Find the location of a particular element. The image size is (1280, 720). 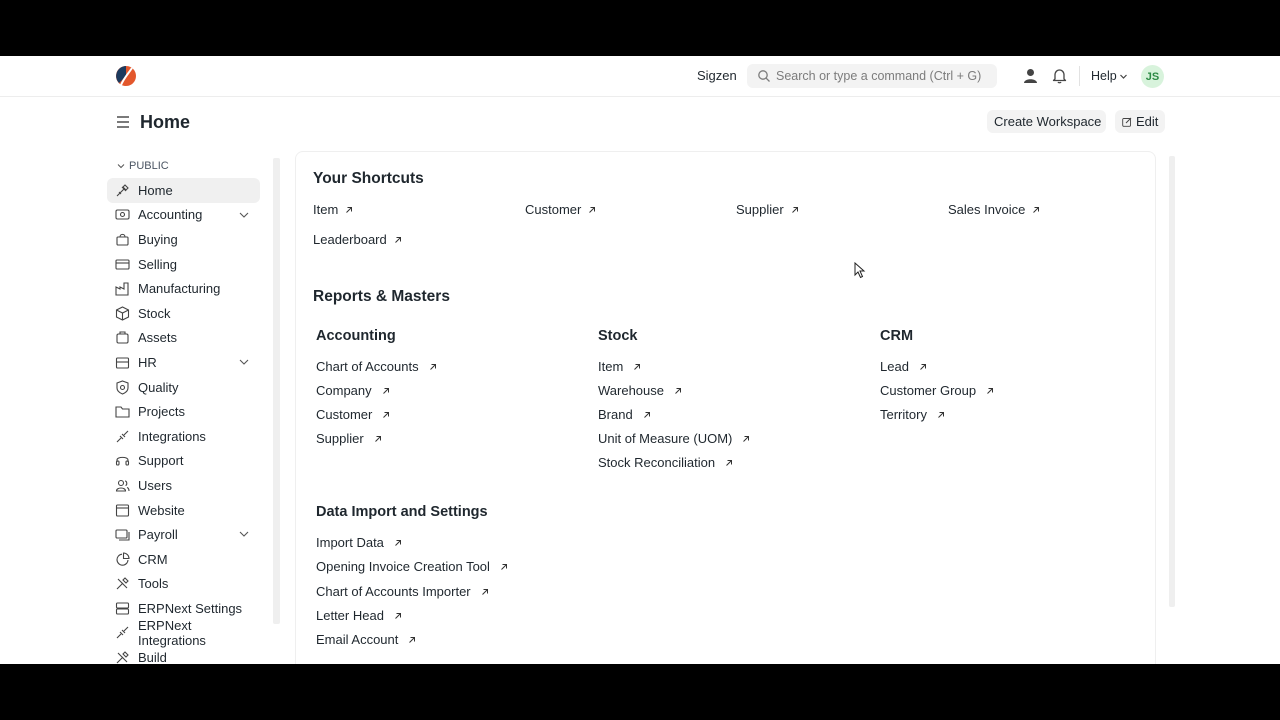

edit-button: Edit is located at coordinates (1140, 121).